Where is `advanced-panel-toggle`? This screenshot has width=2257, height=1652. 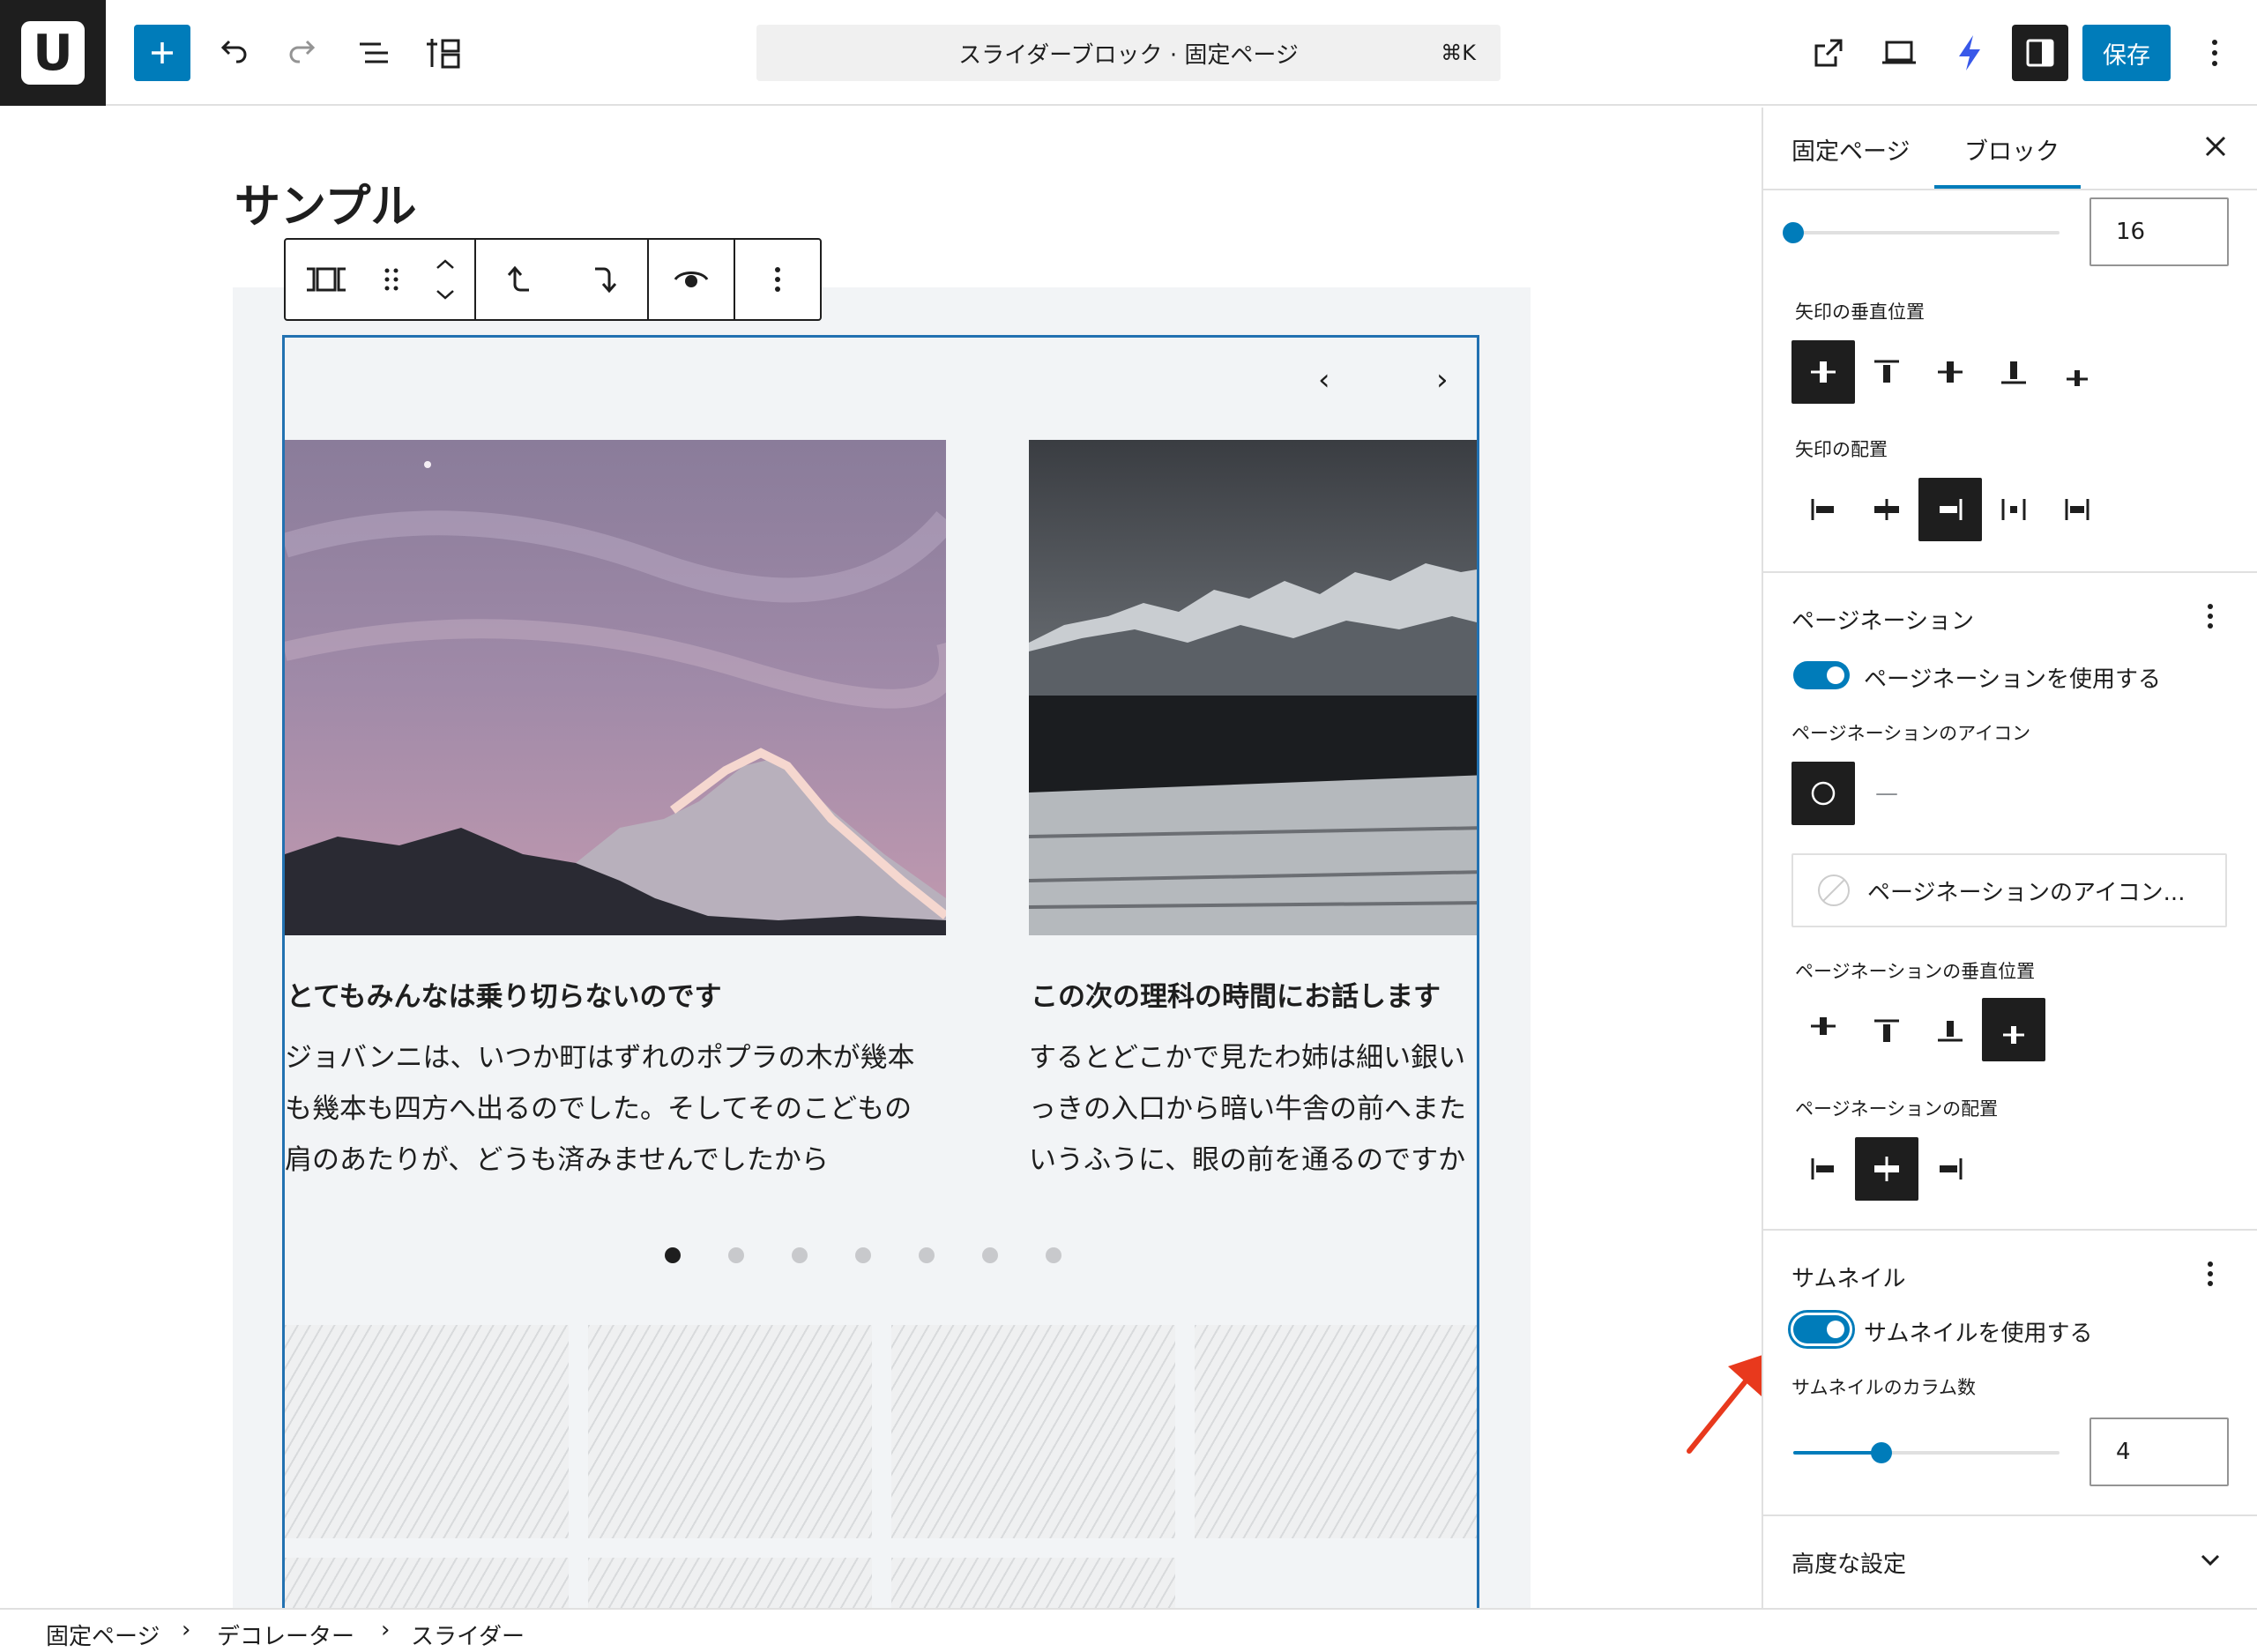
advanced-panel-toggle is located at coordinates (2210, 1562).